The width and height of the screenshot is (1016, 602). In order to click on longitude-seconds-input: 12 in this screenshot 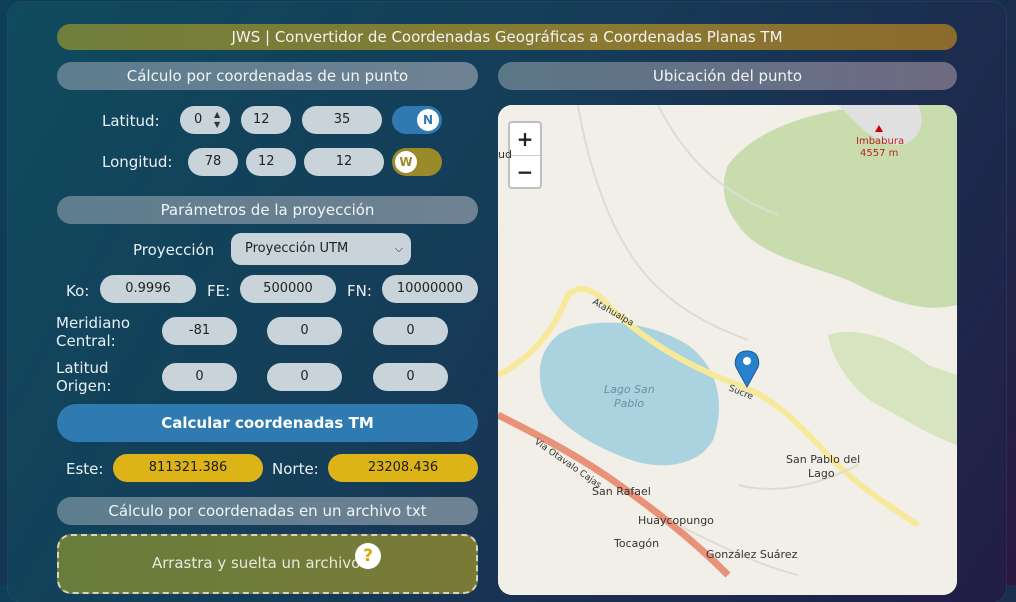, I will do `click(344, 162)`.